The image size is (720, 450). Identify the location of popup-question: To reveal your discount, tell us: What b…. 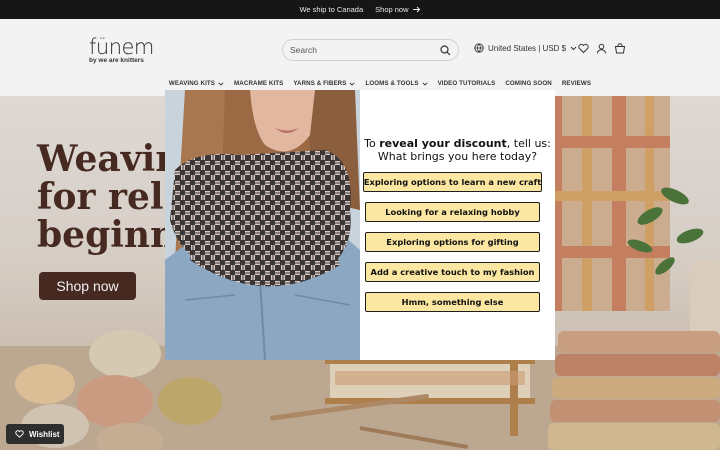
(457, 150).